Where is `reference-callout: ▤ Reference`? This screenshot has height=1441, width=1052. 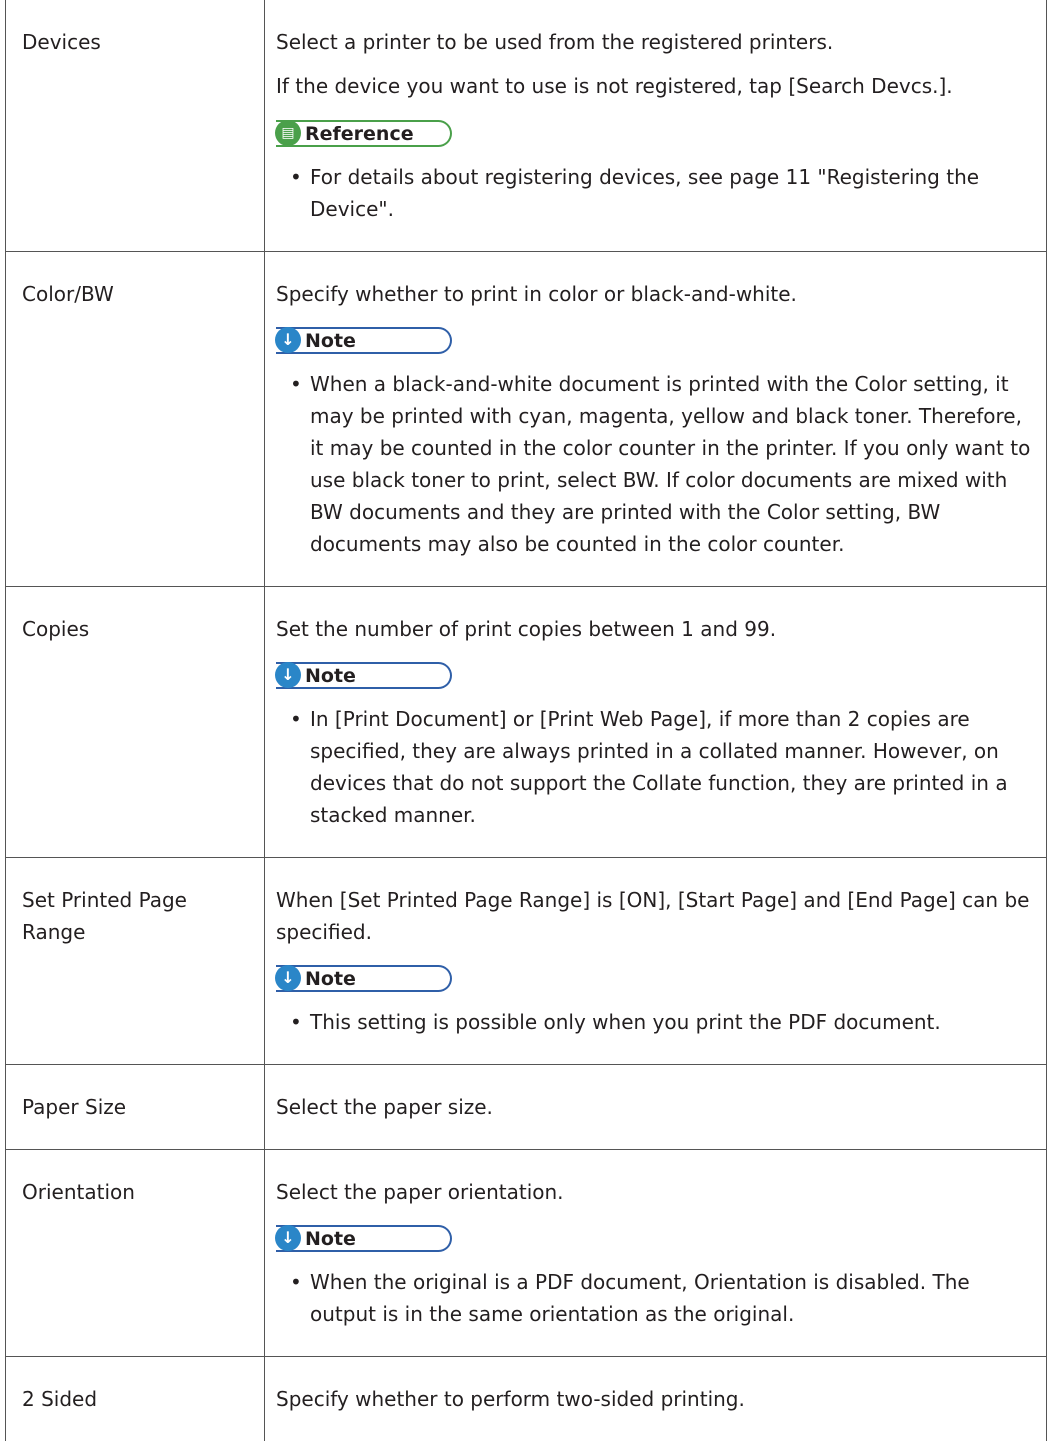 reference-callout: ▤ Reference is located at coordinates (364, 133).